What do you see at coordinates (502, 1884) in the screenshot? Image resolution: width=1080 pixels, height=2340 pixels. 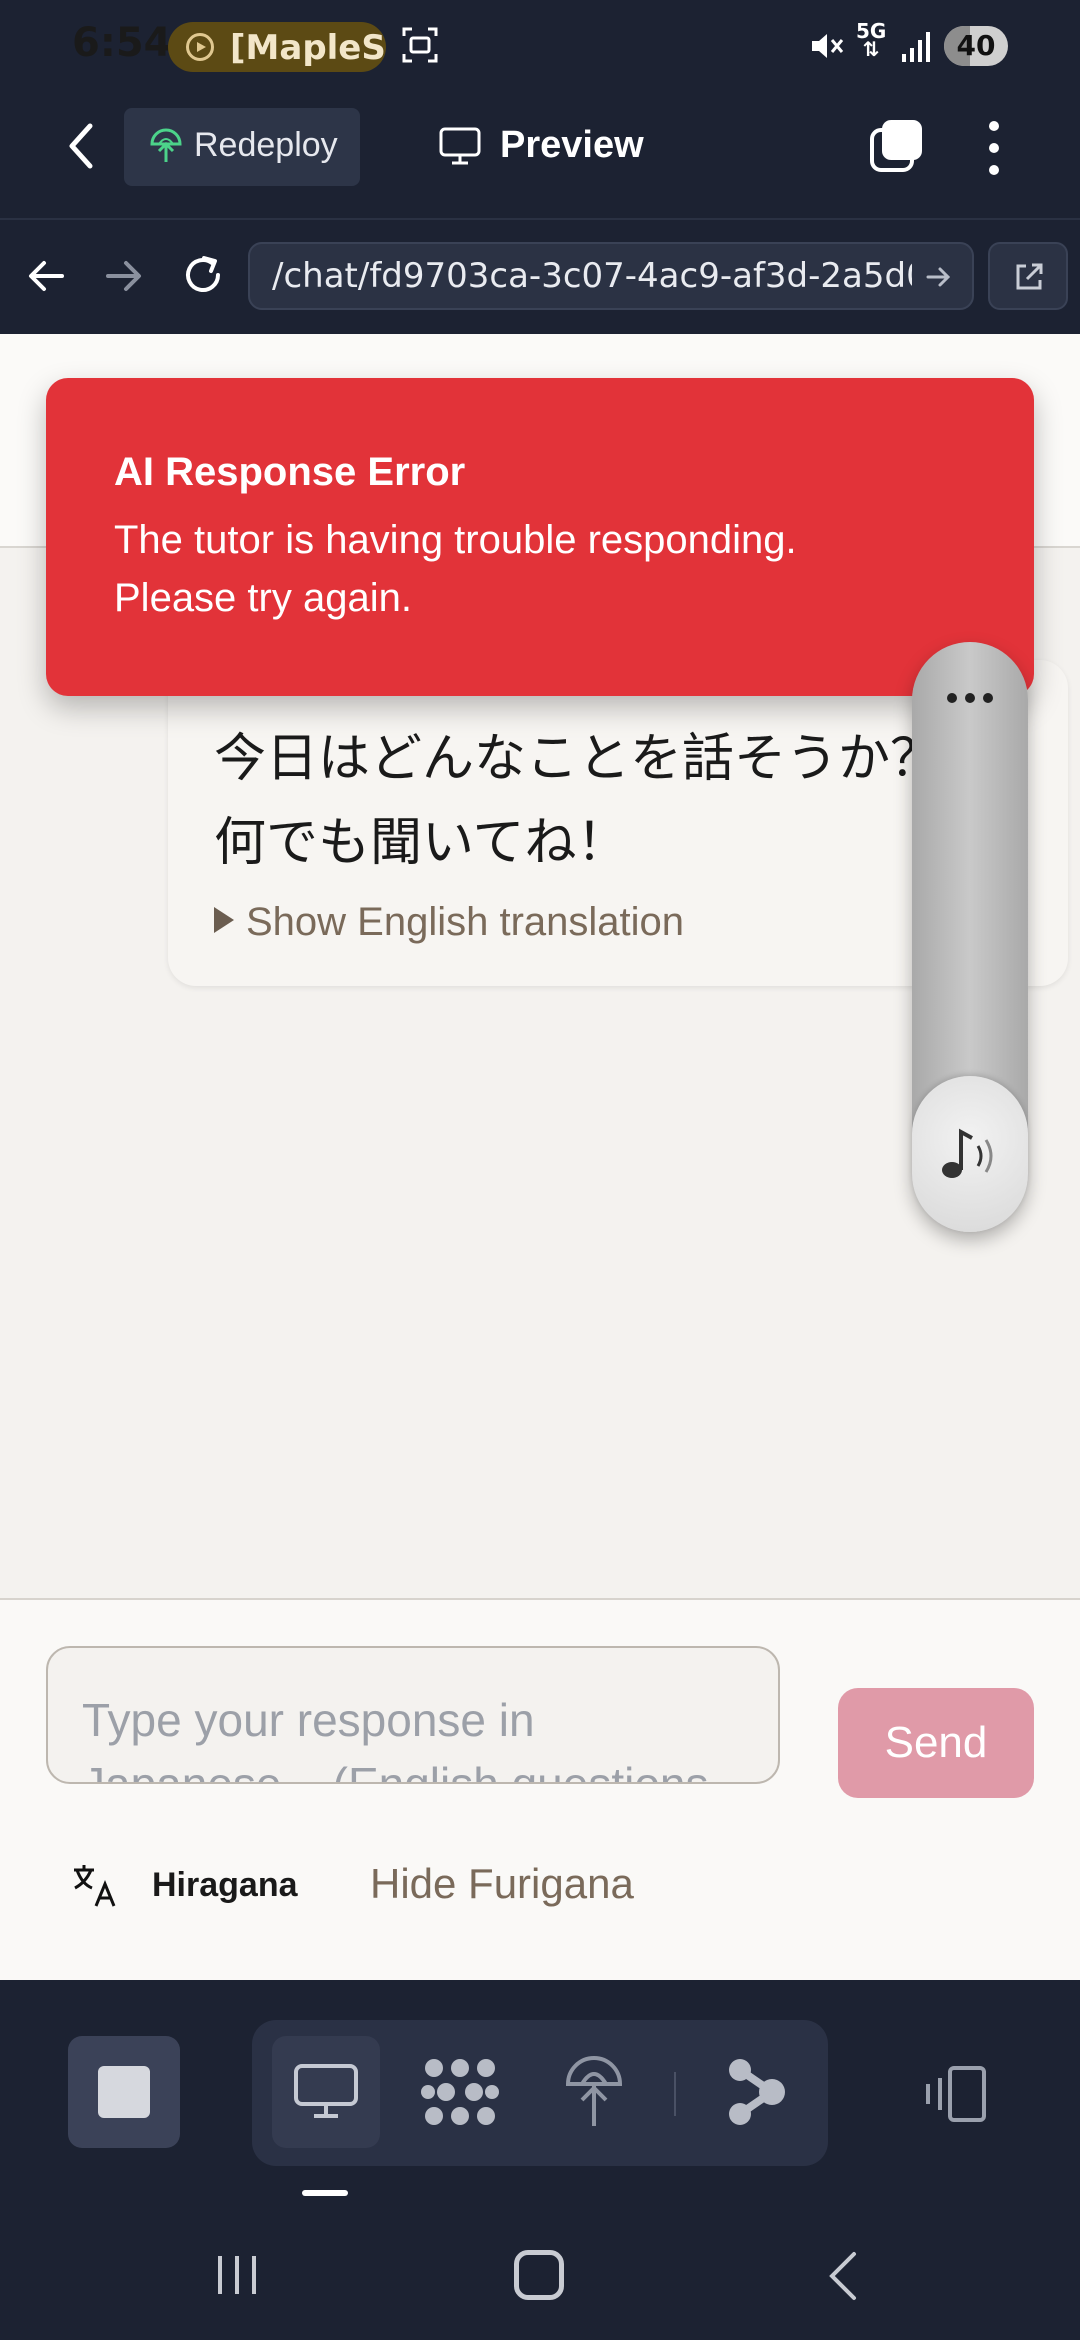 I see `hide-furigana-toggle: Hide Furigana` at bounding box center [502, 1884].